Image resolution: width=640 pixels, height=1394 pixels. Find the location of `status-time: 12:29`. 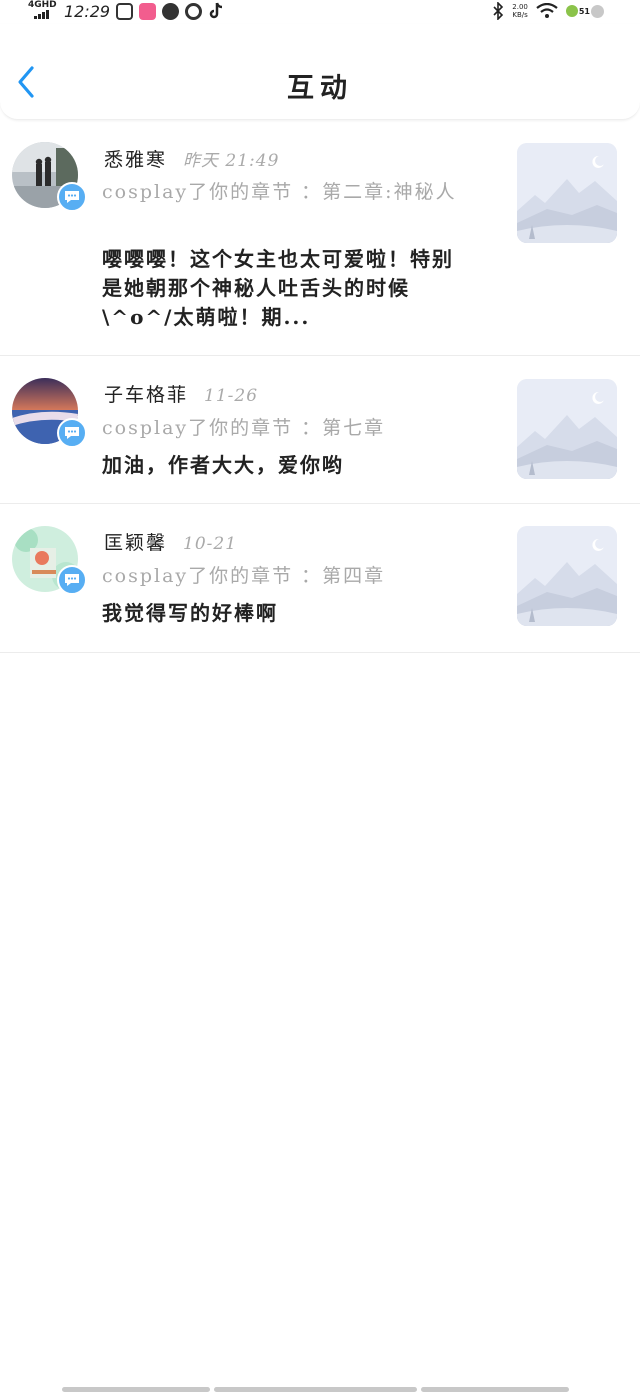

status-time: 12:29 is located at coordinates (87, 11).